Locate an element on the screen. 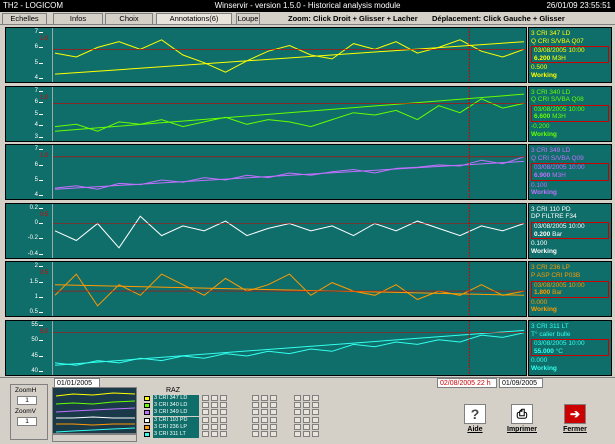 The width and height of the screenshot is (615, 444). zoomh-input: 1 is located at coordinates (27, 400).